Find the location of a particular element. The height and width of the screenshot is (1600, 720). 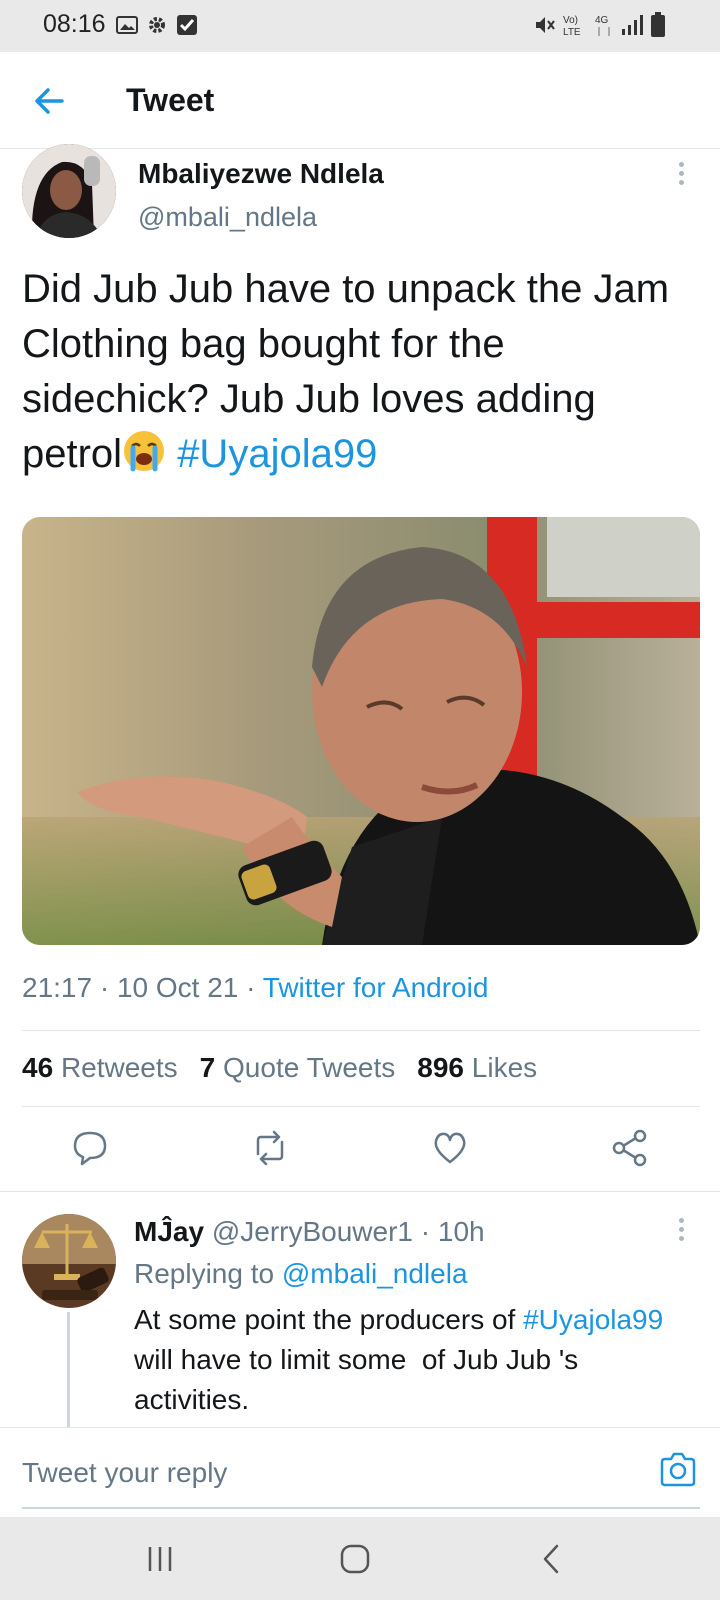

tweet-date: 10 Oct 21 is located at coordinates (177, 987).